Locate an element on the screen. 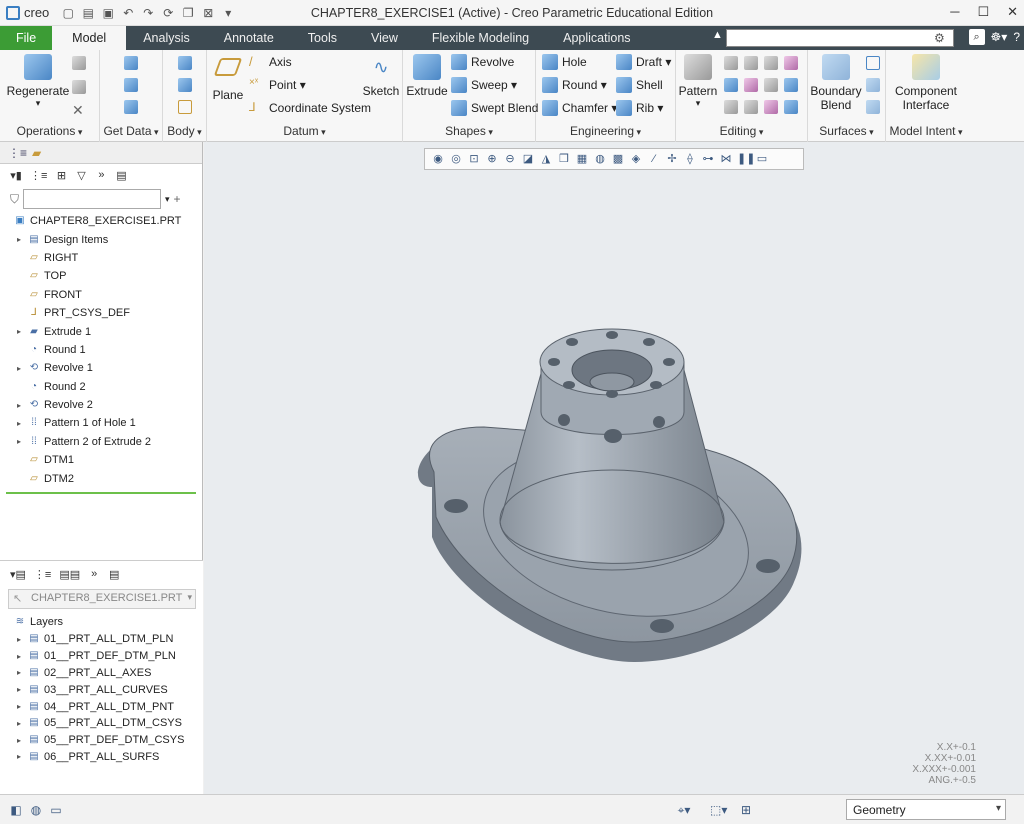  gear-icon: ⚙ is located at coordinates (941, 38).